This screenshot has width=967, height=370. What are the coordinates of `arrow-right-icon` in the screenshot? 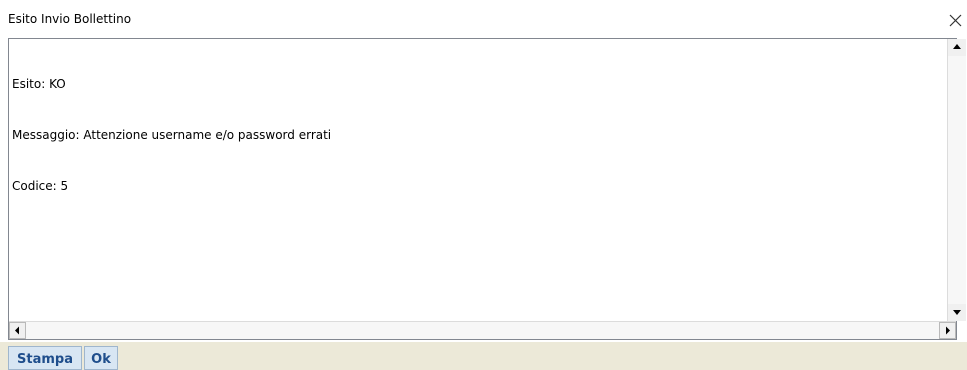 It's located at (948, 330).